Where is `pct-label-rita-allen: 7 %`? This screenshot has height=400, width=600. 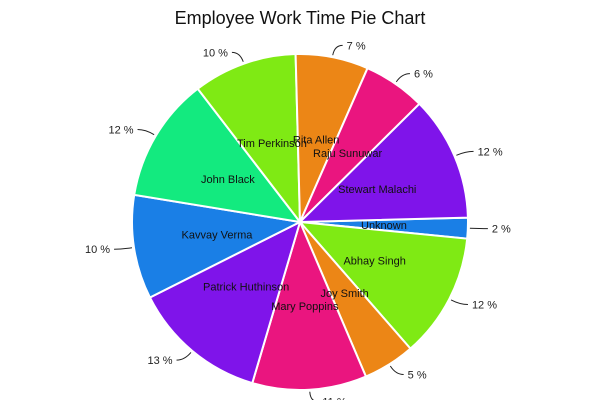
pct-label-rita-allen: 7 % is located at coordinates (356, 46).